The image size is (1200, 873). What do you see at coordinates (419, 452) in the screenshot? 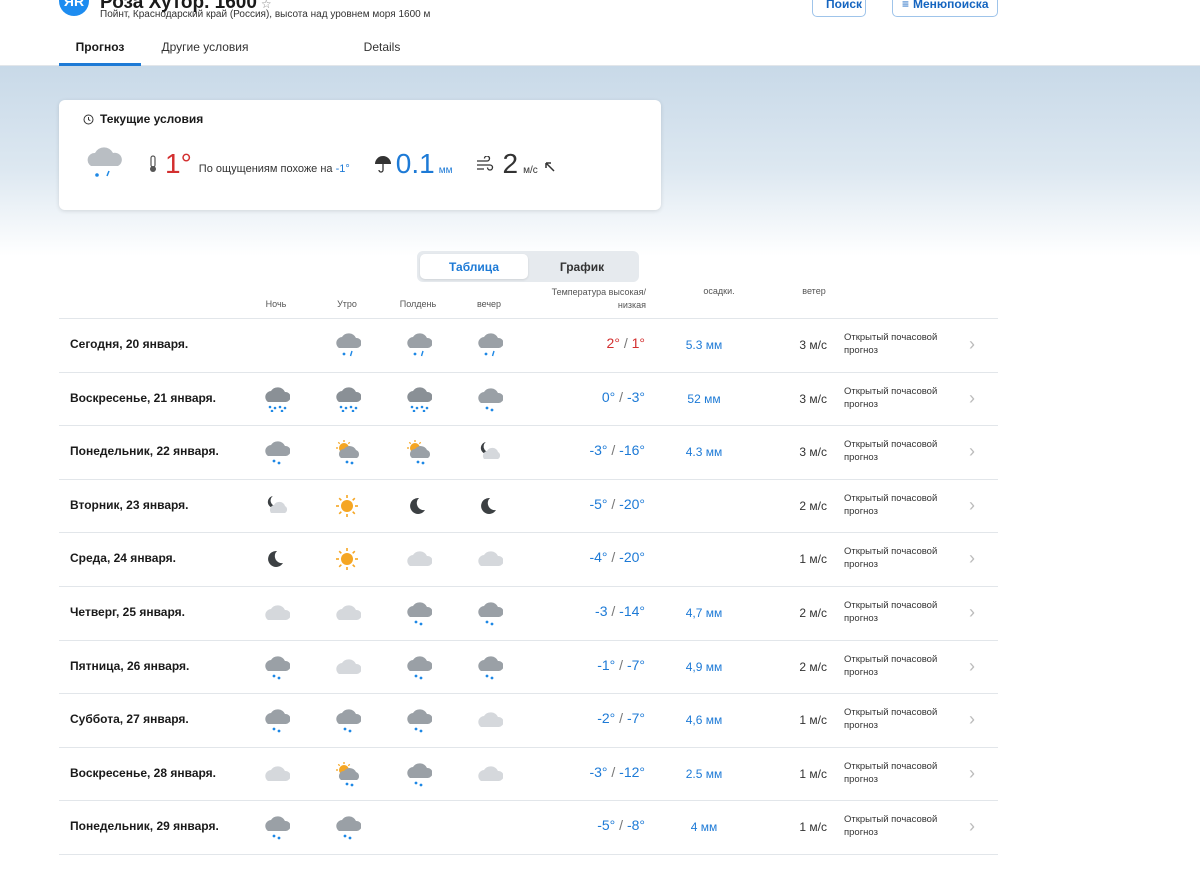
I see `sun-cloud-snow-icon` at bounding box center [419, 452].